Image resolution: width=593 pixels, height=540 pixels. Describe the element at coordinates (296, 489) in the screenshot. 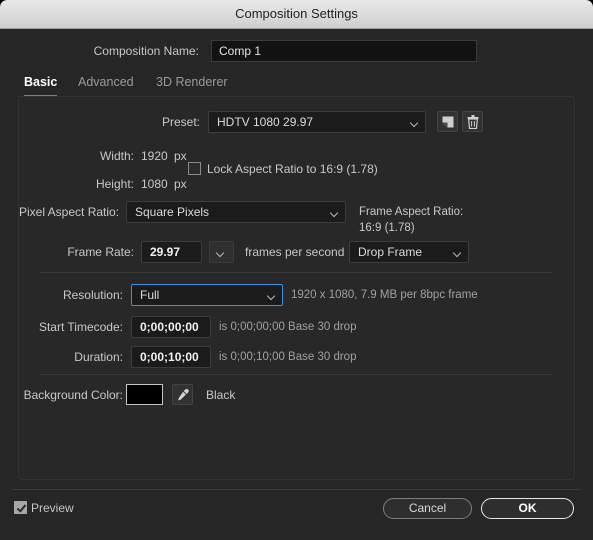

I see `footer-divider` at that location.